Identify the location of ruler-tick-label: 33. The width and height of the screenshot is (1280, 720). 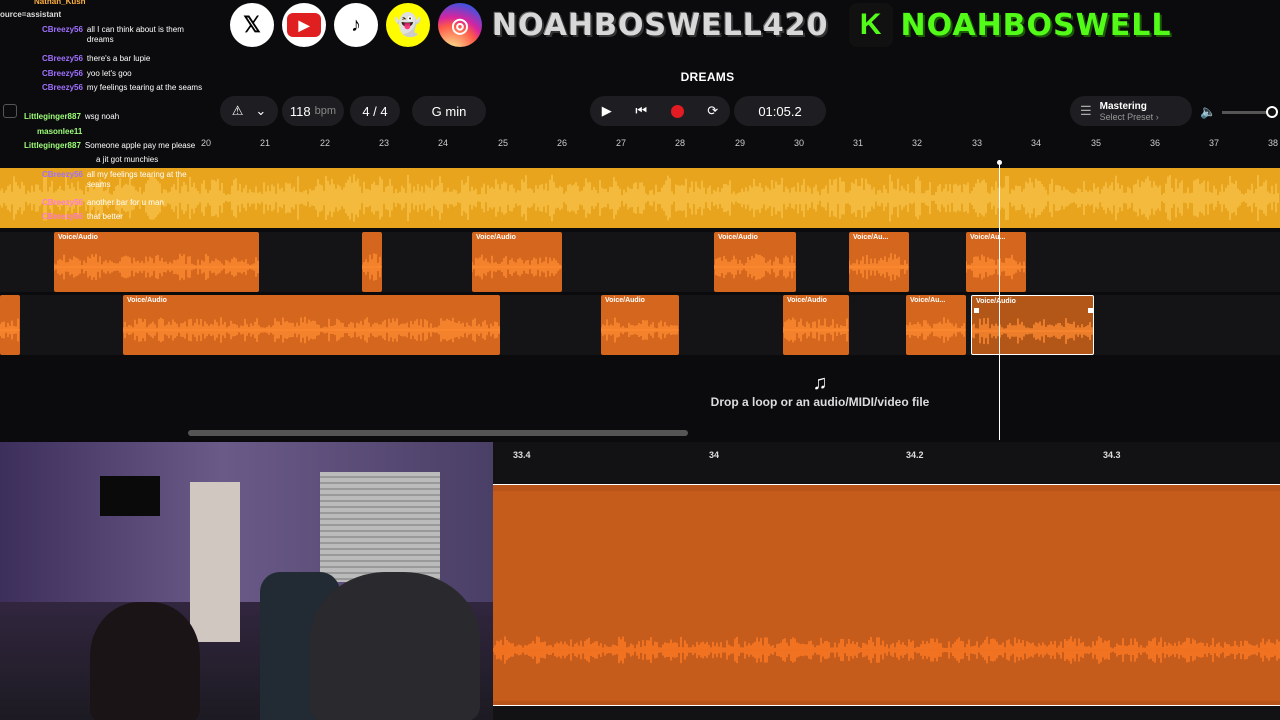
(977, 143).